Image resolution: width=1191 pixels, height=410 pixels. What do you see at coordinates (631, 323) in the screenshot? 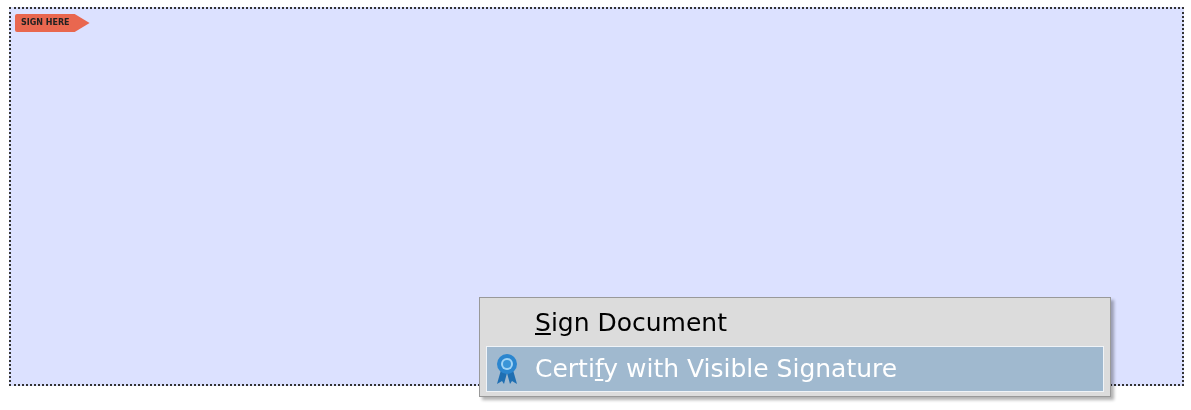
I see `menu-item-label: Sign Document` at bounding box center [631, 323].